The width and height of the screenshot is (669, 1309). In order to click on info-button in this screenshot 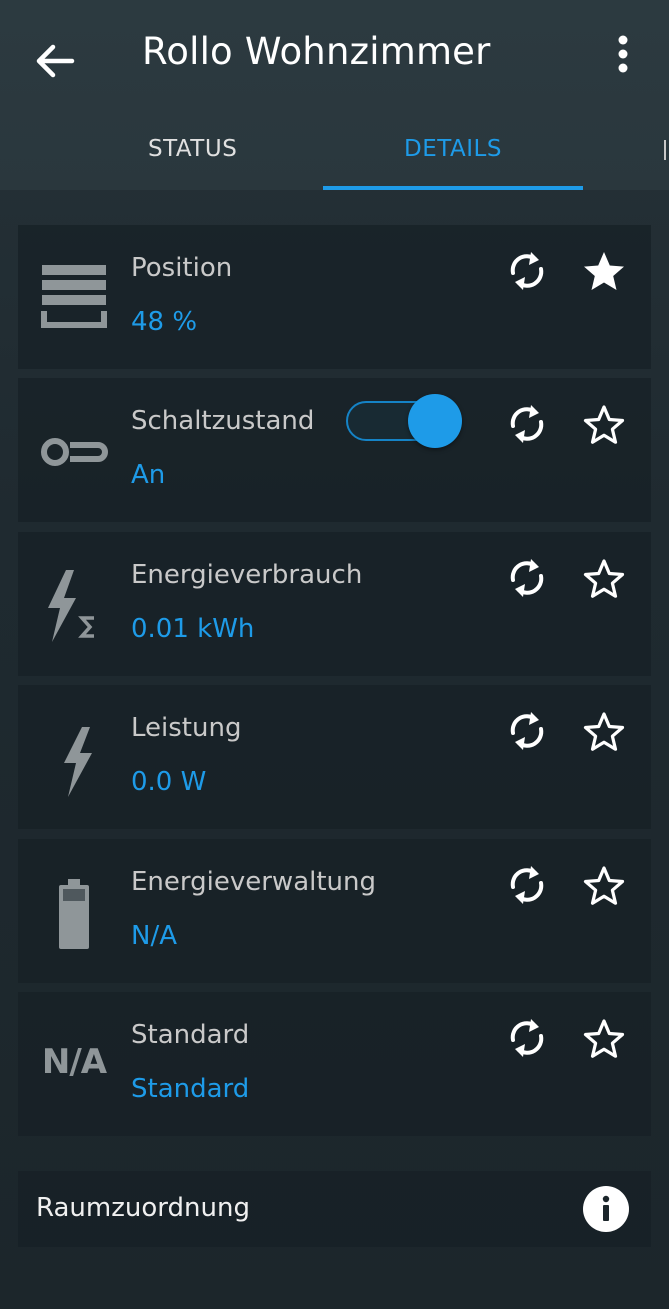, I will do `click(606, 1209)`.